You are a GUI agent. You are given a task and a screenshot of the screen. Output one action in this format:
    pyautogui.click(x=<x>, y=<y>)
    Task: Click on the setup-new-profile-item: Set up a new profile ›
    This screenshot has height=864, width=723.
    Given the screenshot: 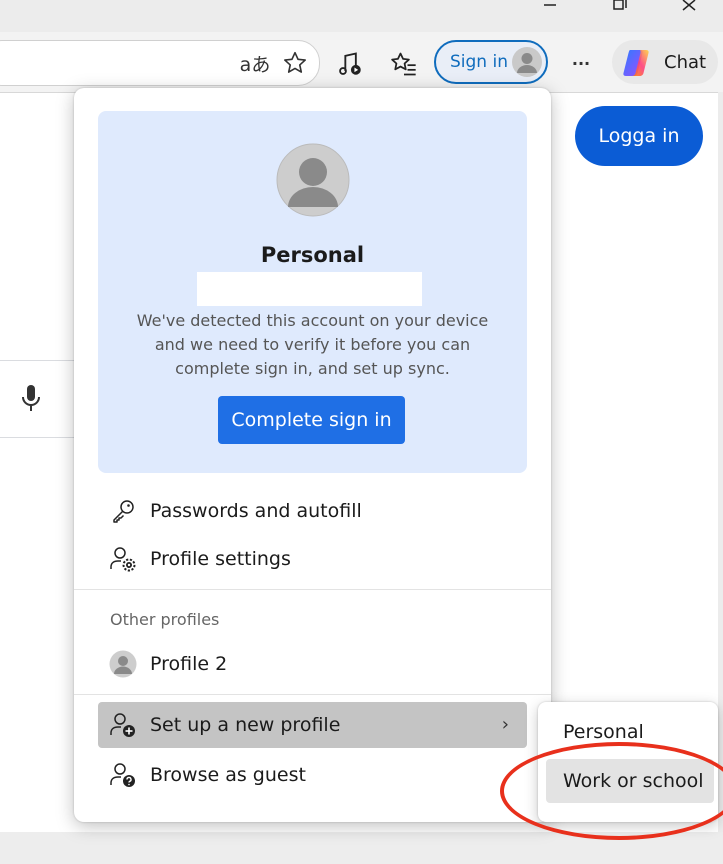 What is the action you would take?
    pyautogui.click(x=312, y=725)
    